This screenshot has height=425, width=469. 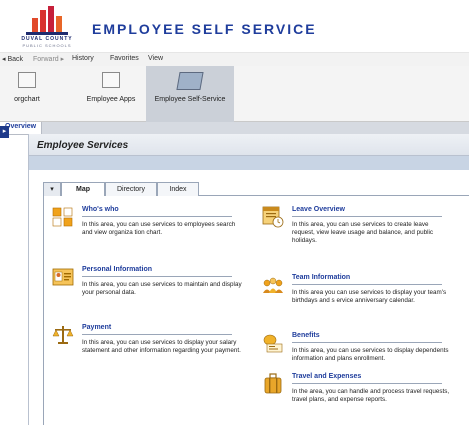 I want to click on service-link: Travel and Expenses, so click(x=326, y=376).